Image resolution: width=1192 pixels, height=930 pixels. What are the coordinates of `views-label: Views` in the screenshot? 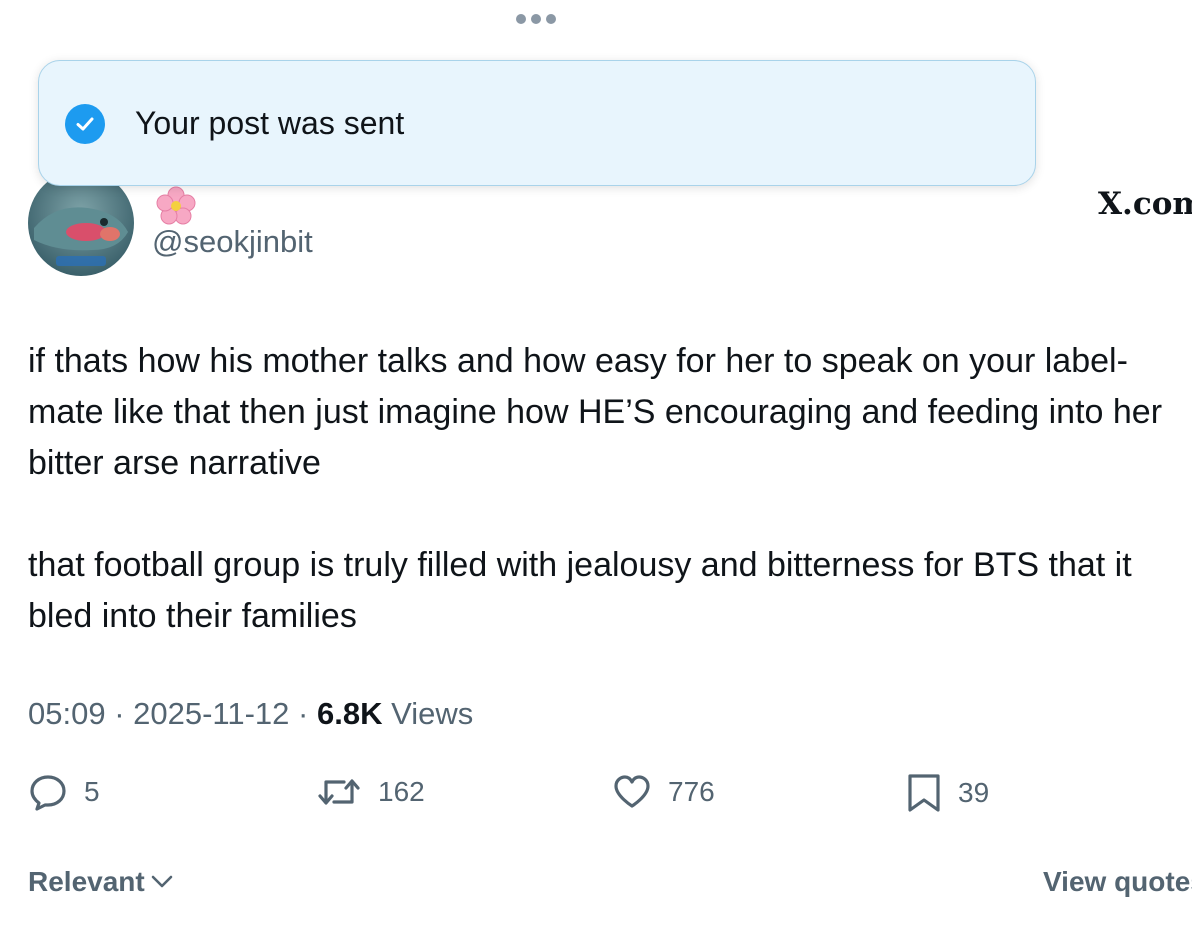 It's located at (432, 713).